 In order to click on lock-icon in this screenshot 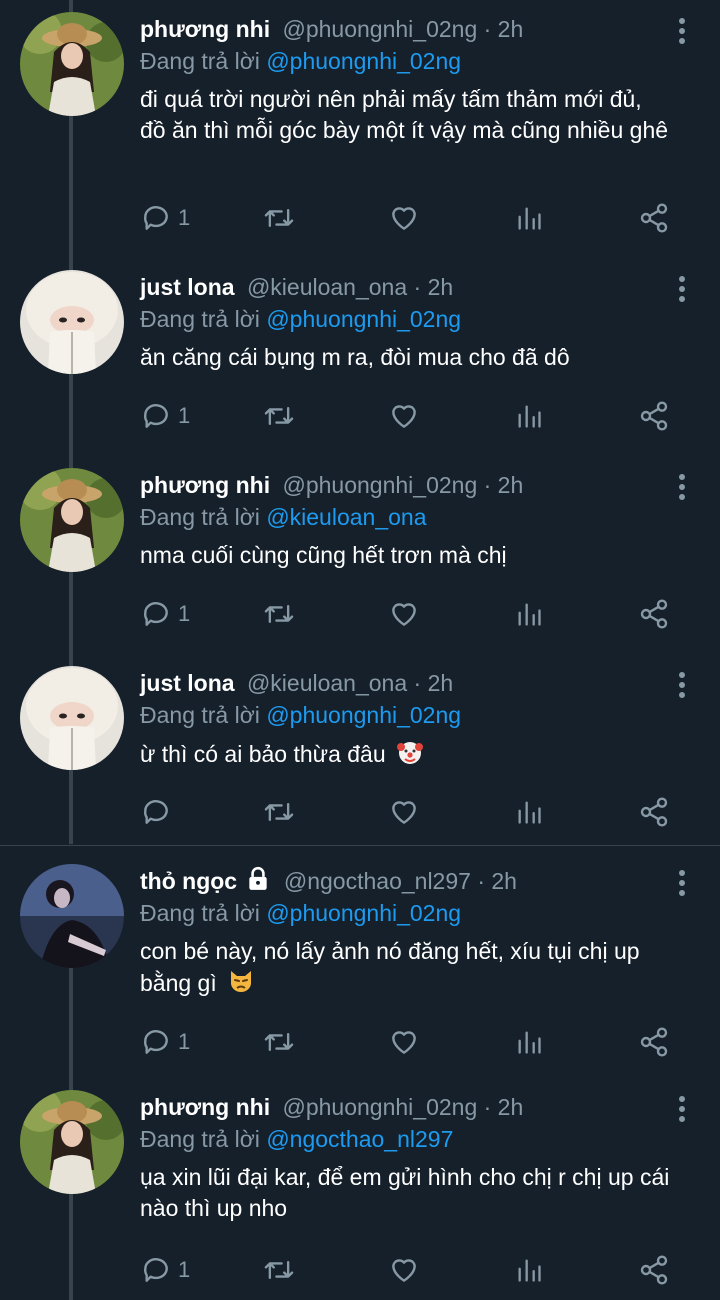, I will do `click(258, 878)`.